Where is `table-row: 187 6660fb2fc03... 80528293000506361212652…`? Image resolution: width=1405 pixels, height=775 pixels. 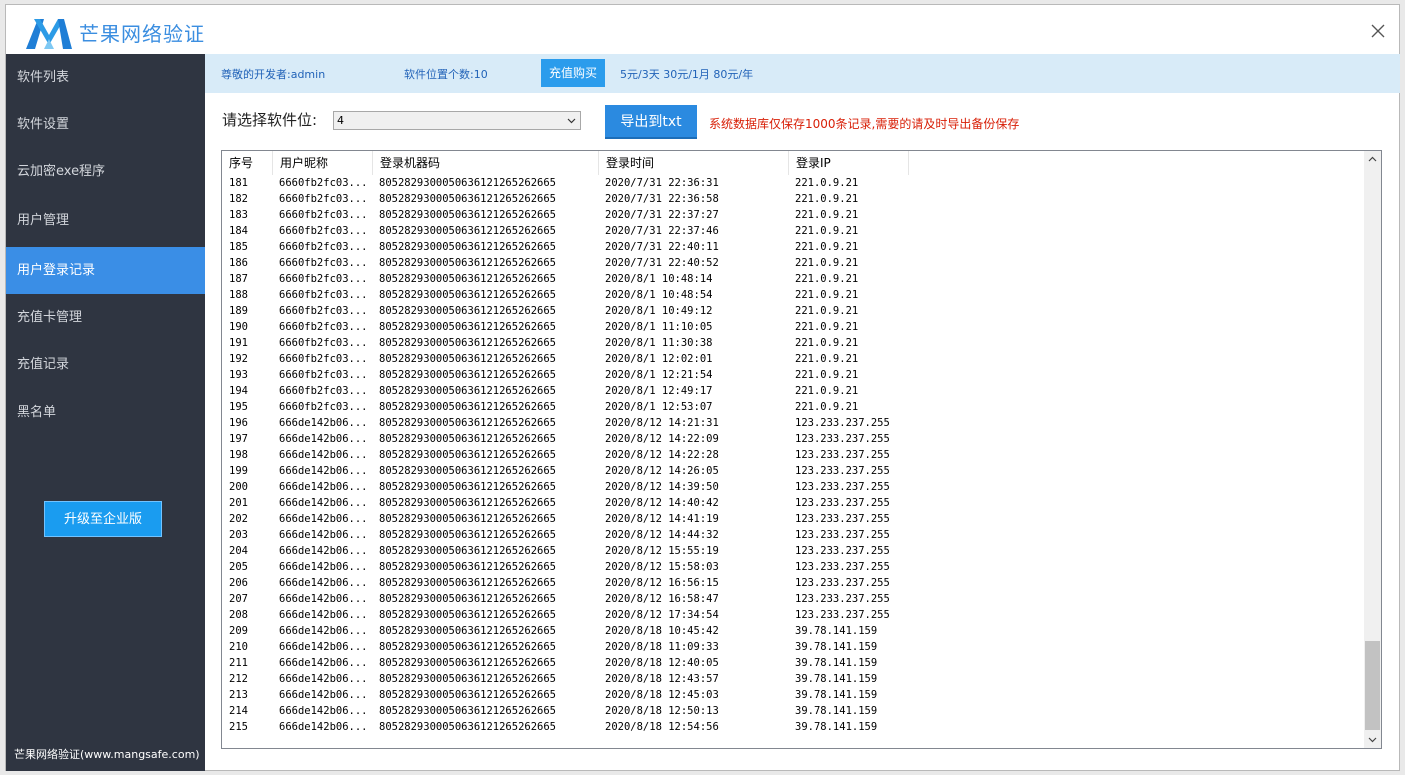
table-row: 187 6660fb2fc03... 80528293000506361212652… is located at coordinates (793, 280).